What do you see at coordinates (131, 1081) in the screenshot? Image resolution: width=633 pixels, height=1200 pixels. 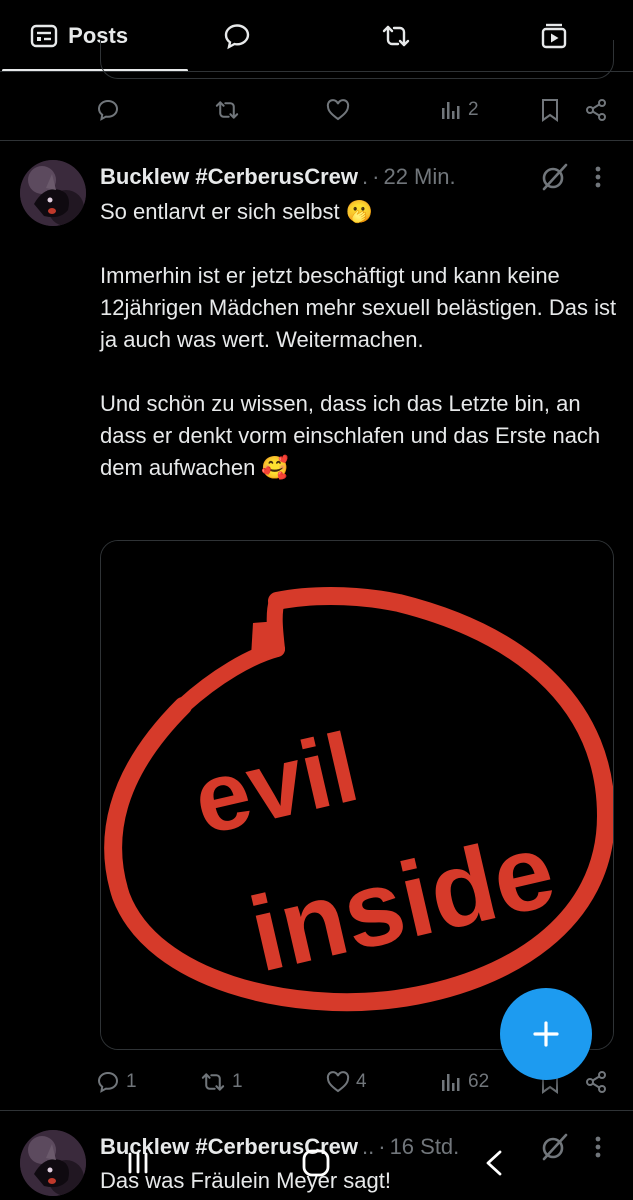 I see `reply-count: 1` at bounding box center [131, 1081].